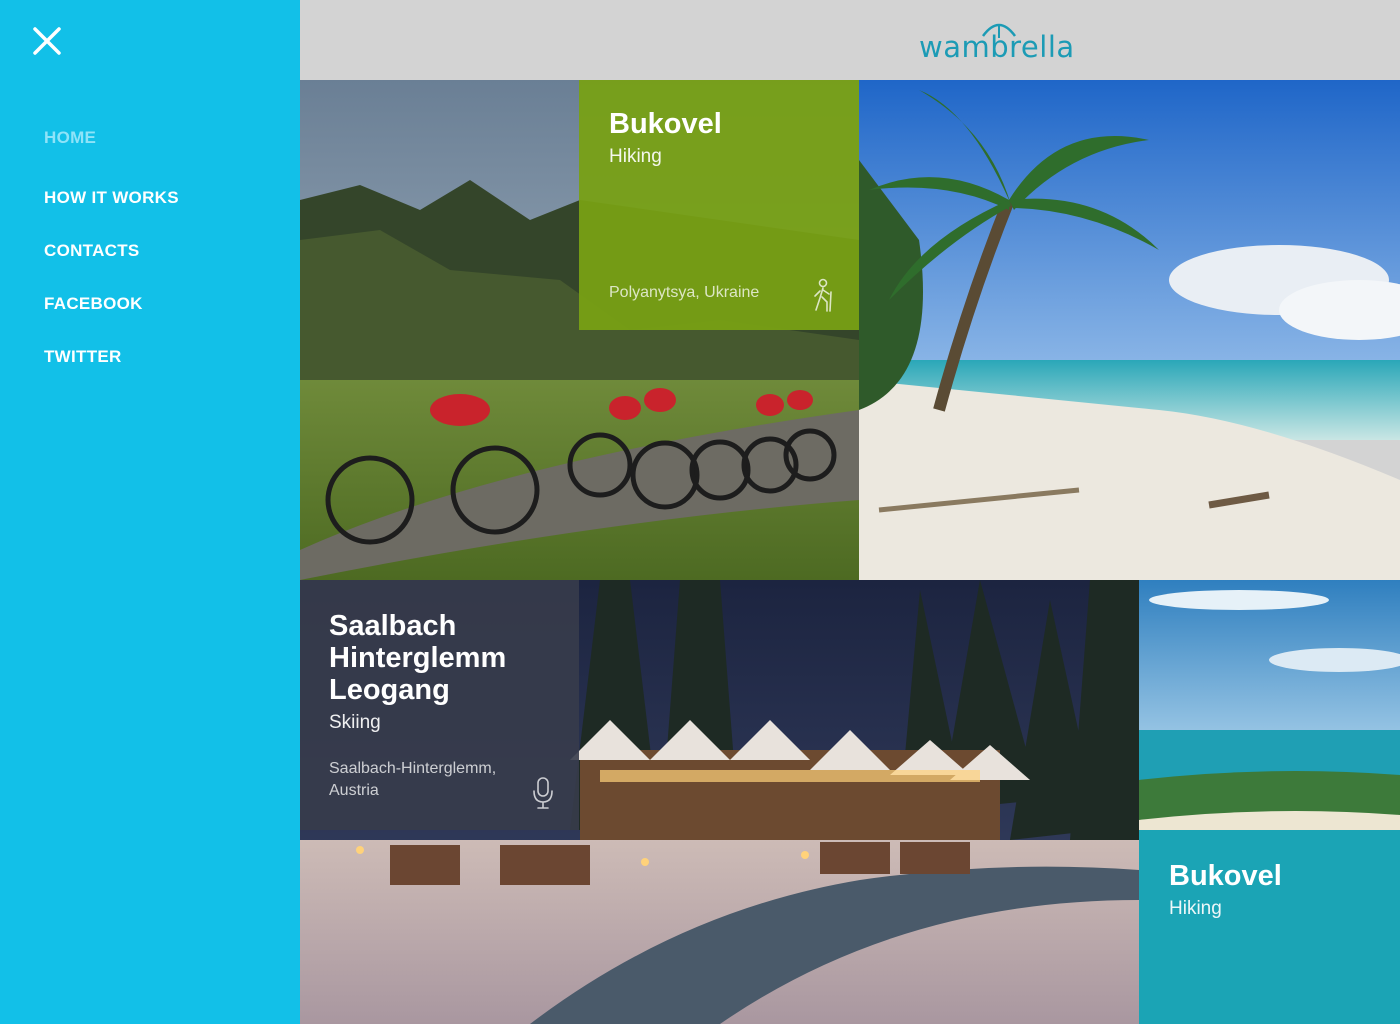  I want to click on nav-item-facebook: FACEBOOK, so click(111, 304).